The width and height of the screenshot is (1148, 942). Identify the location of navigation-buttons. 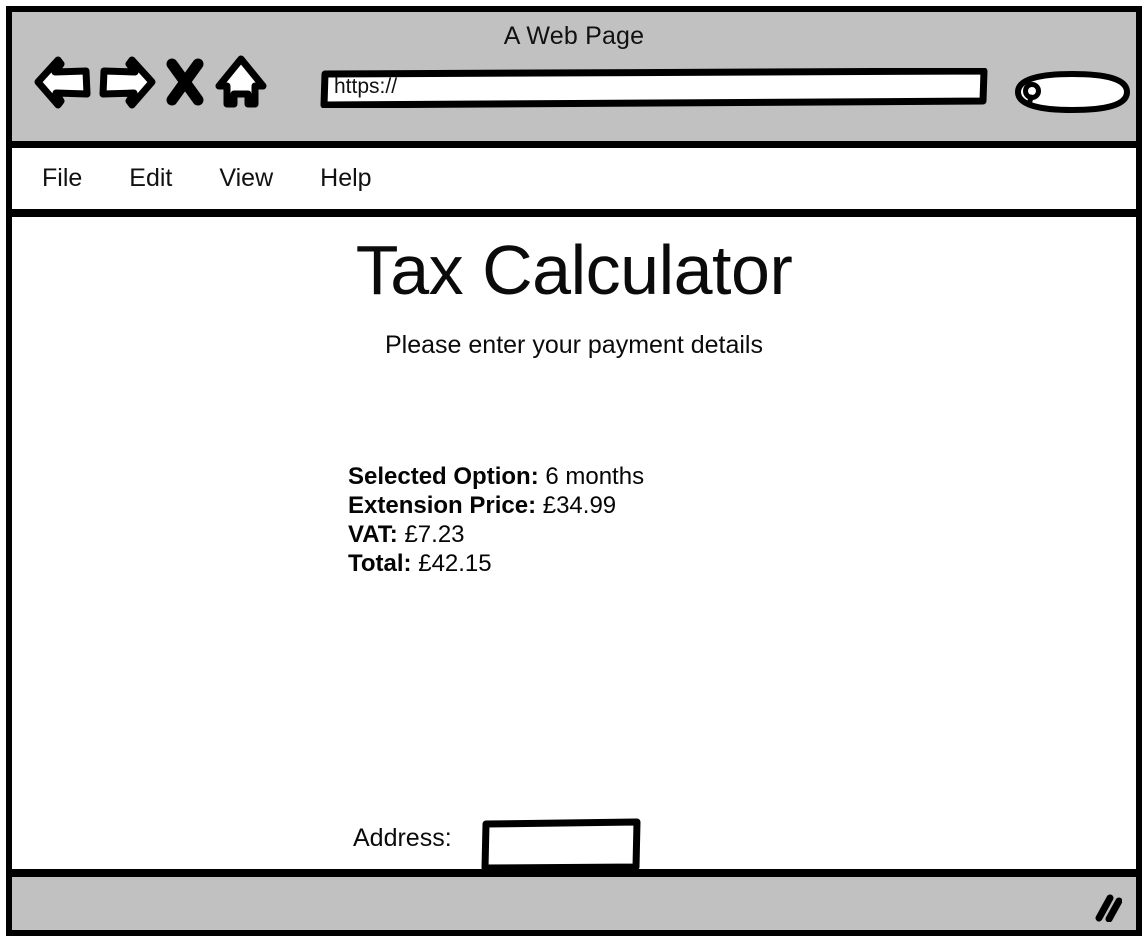
(151, 82).